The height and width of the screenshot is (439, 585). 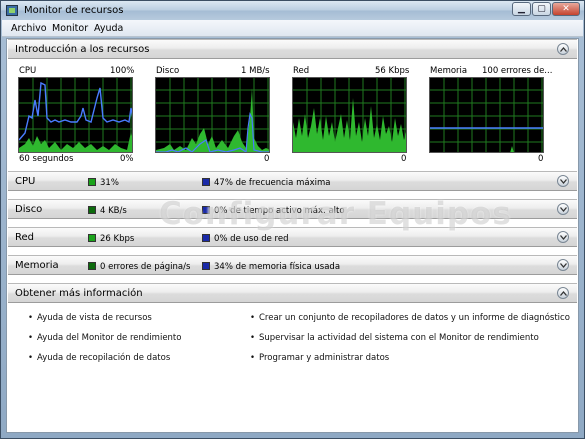 I want to click on window-title: Monitor de recursos, so click(x=74, y=10).